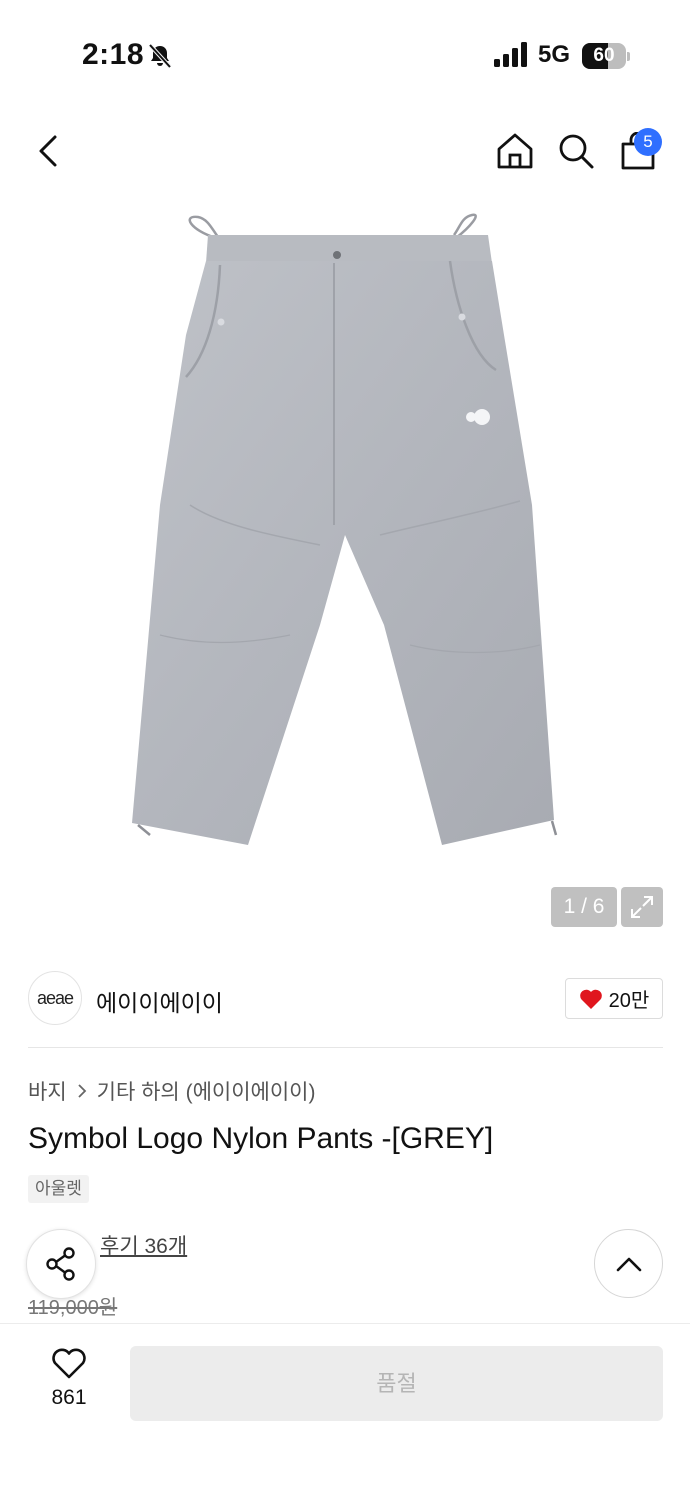  I want to click on back-icon, so click(48, 151).